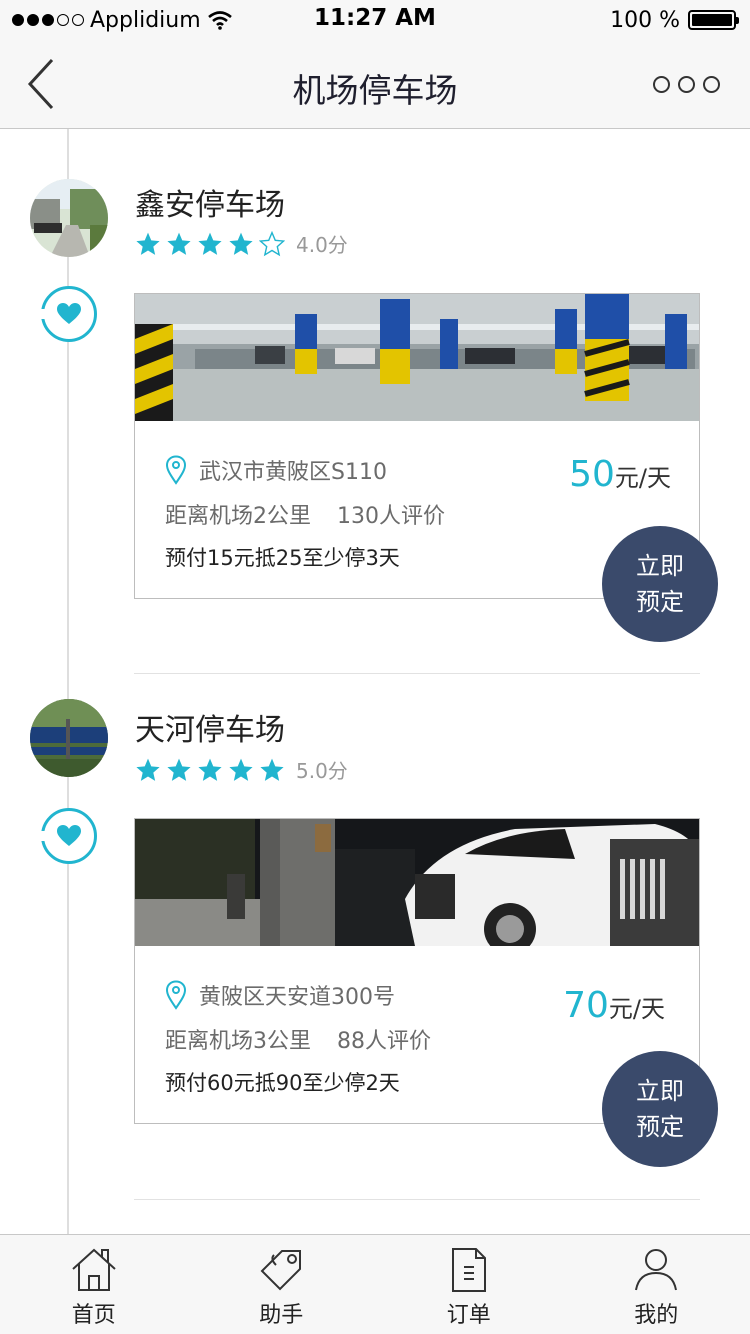 The height and width of the screenshot is (1334, 750). What do you see at coordinates (238, 516) in the screenshot?
I see `lot-distance: 距离机场2公里` at bounding box center [238, 516].